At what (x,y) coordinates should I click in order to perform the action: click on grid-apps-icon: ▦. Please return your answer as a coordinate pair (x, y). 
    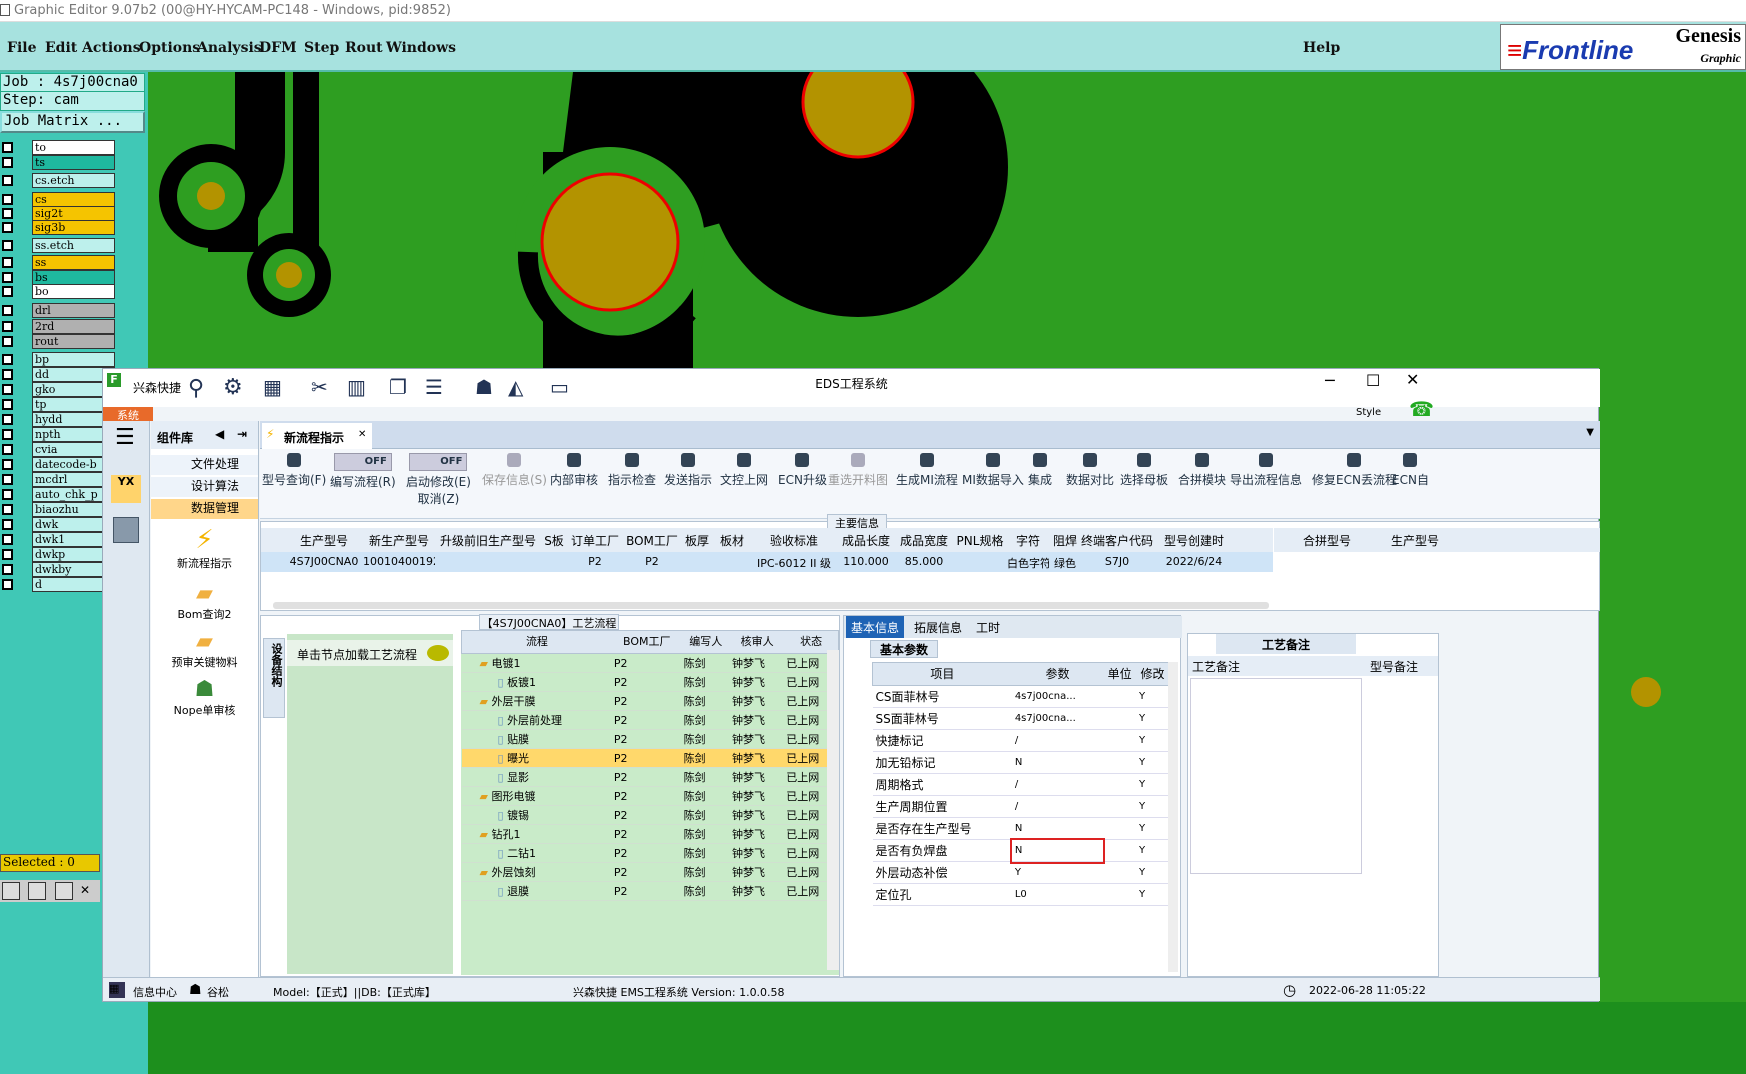
    Looking at the image, I should click on (117, 990).